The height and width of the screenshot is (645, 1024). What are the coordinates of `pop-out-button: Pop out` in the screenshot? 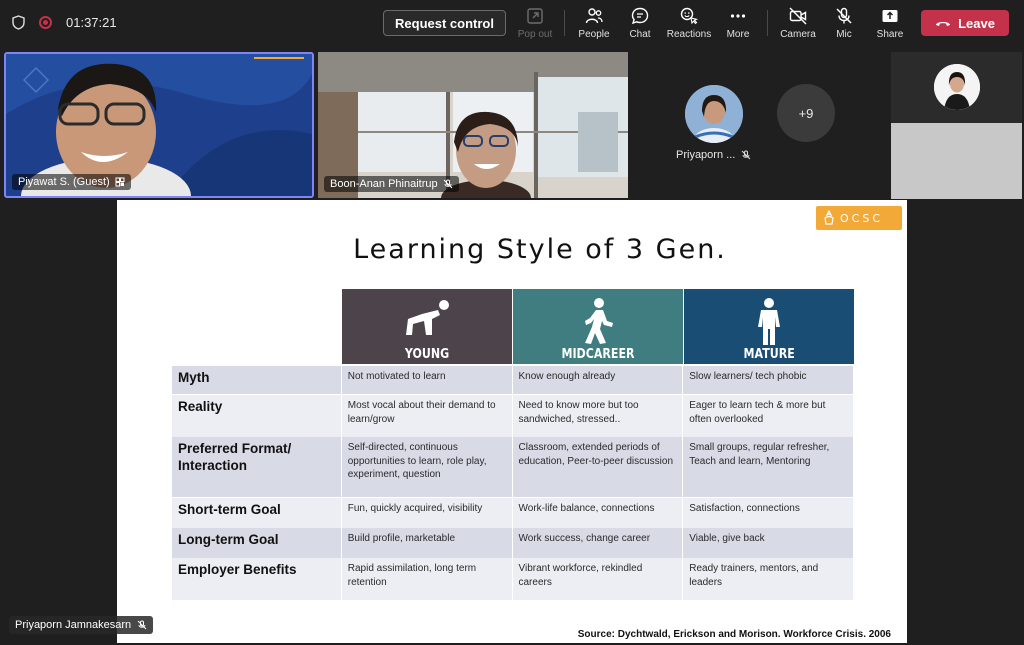 It's located at (535, 24).